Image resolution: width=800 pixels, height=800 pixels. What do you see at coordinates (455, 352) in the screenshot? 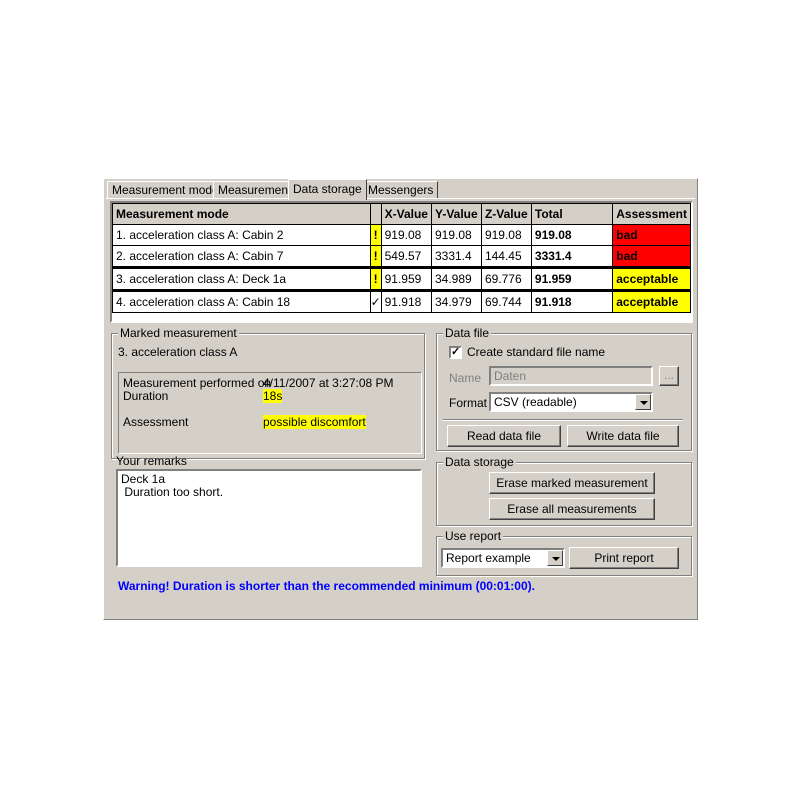
I see `create-filename-checkbox: ✓` at bounding box center [455, 352].